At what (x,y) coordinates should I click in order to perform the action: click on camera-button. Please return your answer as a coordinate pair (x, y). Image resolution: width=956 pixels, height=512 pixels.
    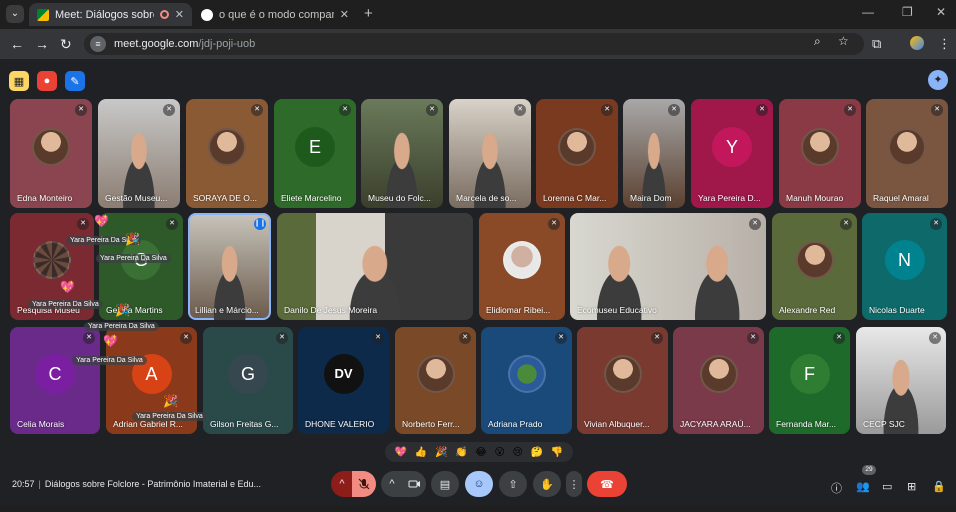
    Looking at the image, I should click on (414, 484).